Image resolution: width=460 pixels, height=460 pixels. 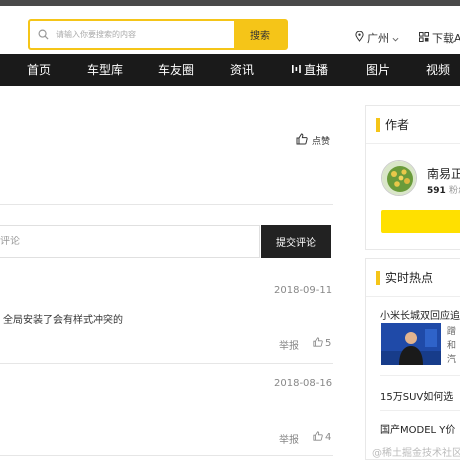 I want to click on hot-item-thumbnail, so click(x=411, y=344).